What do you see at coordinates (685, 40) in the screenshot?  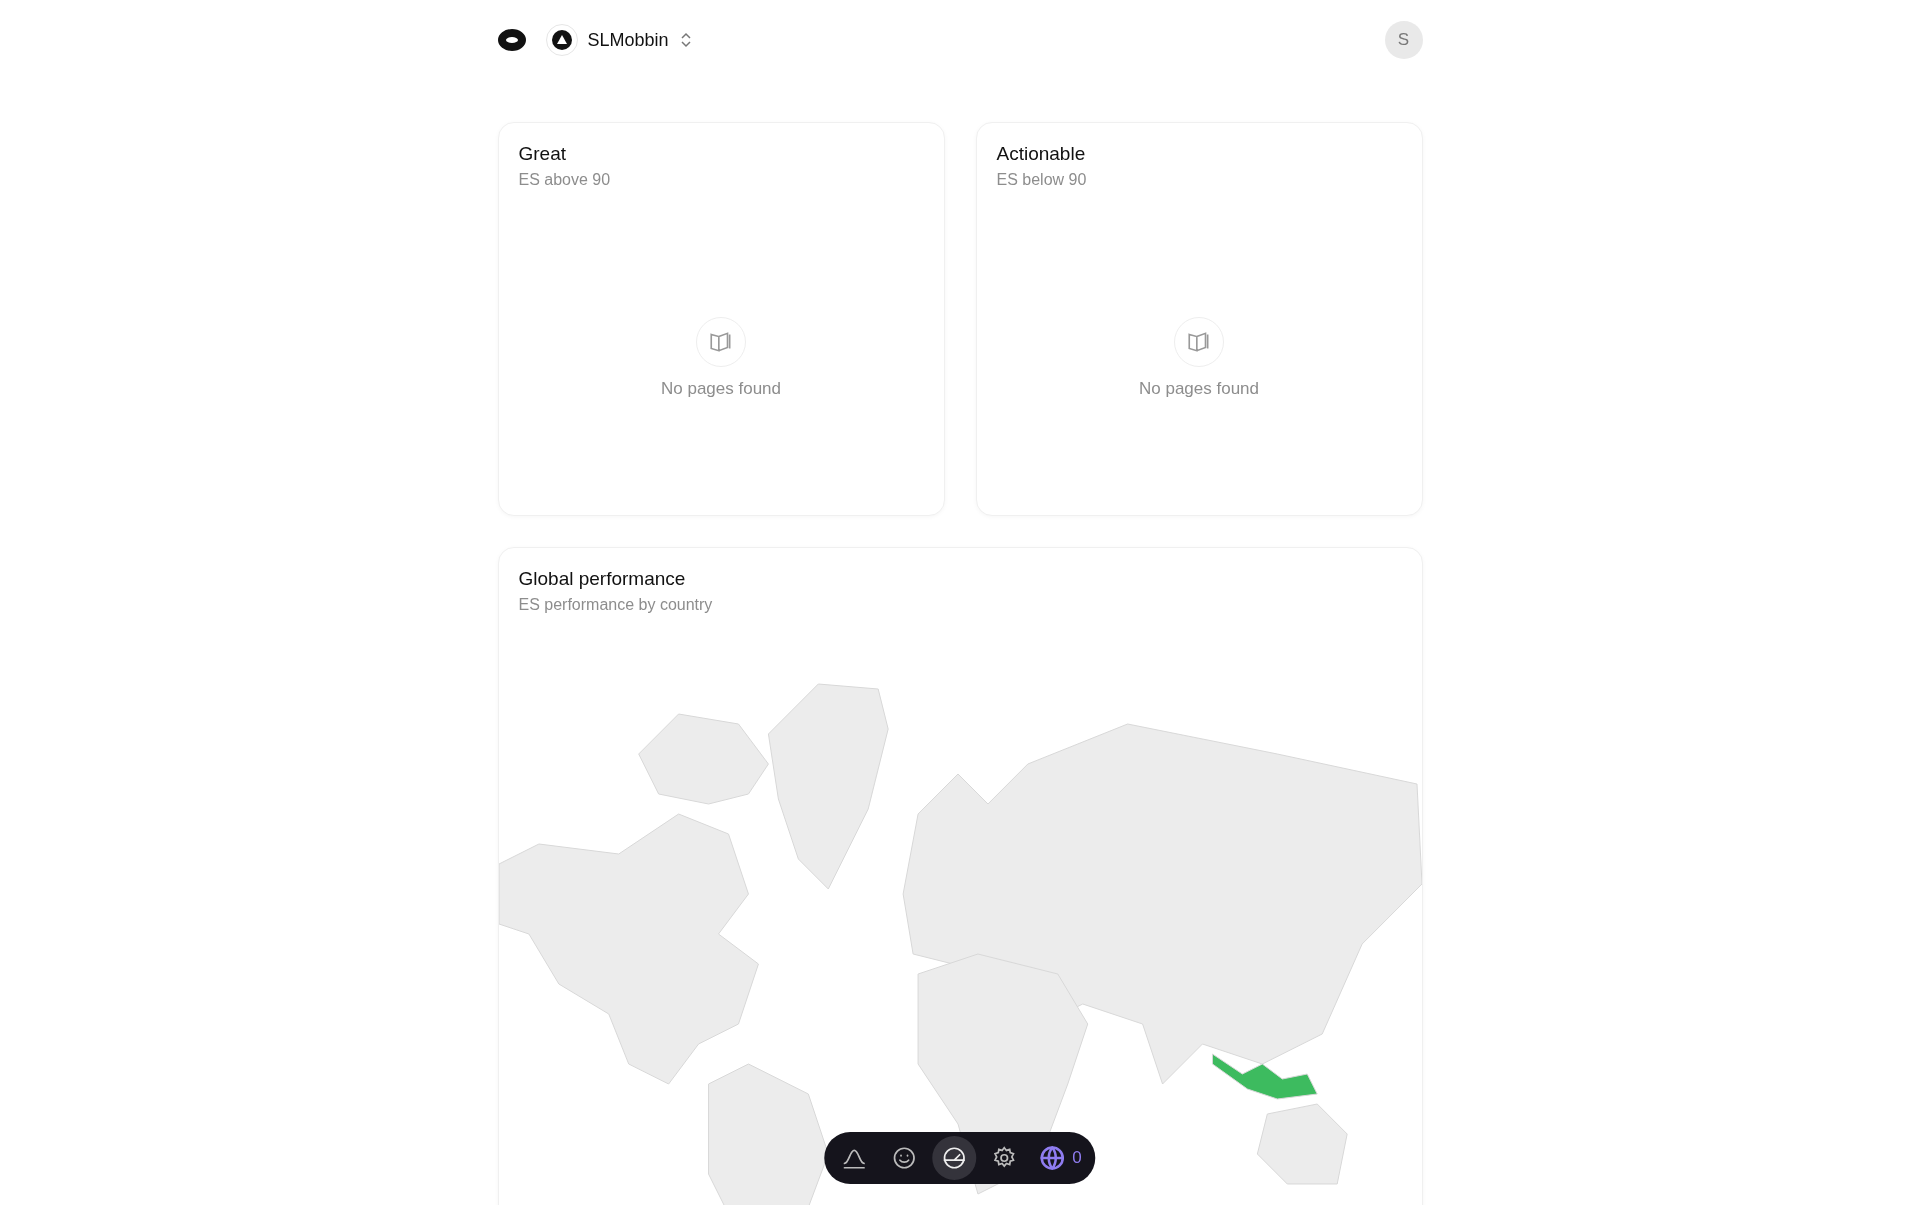 I see `chevron-up-down-icon` at bounding box center [685, 40].